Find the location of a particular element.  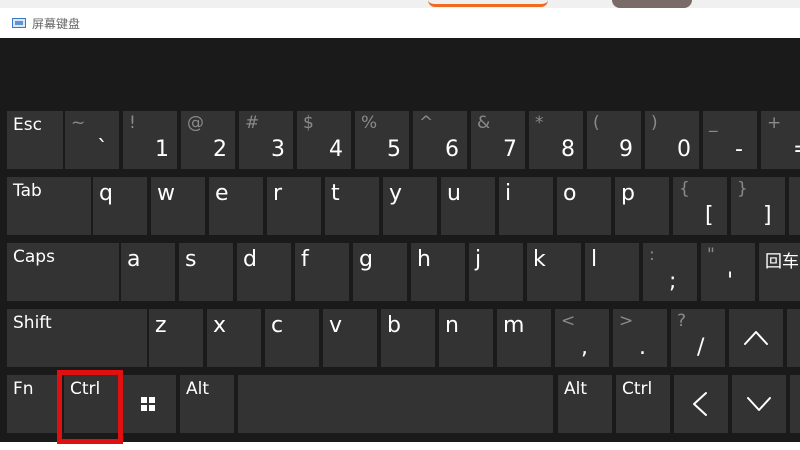

key-left-arrow is located at coordinates (701, 404).